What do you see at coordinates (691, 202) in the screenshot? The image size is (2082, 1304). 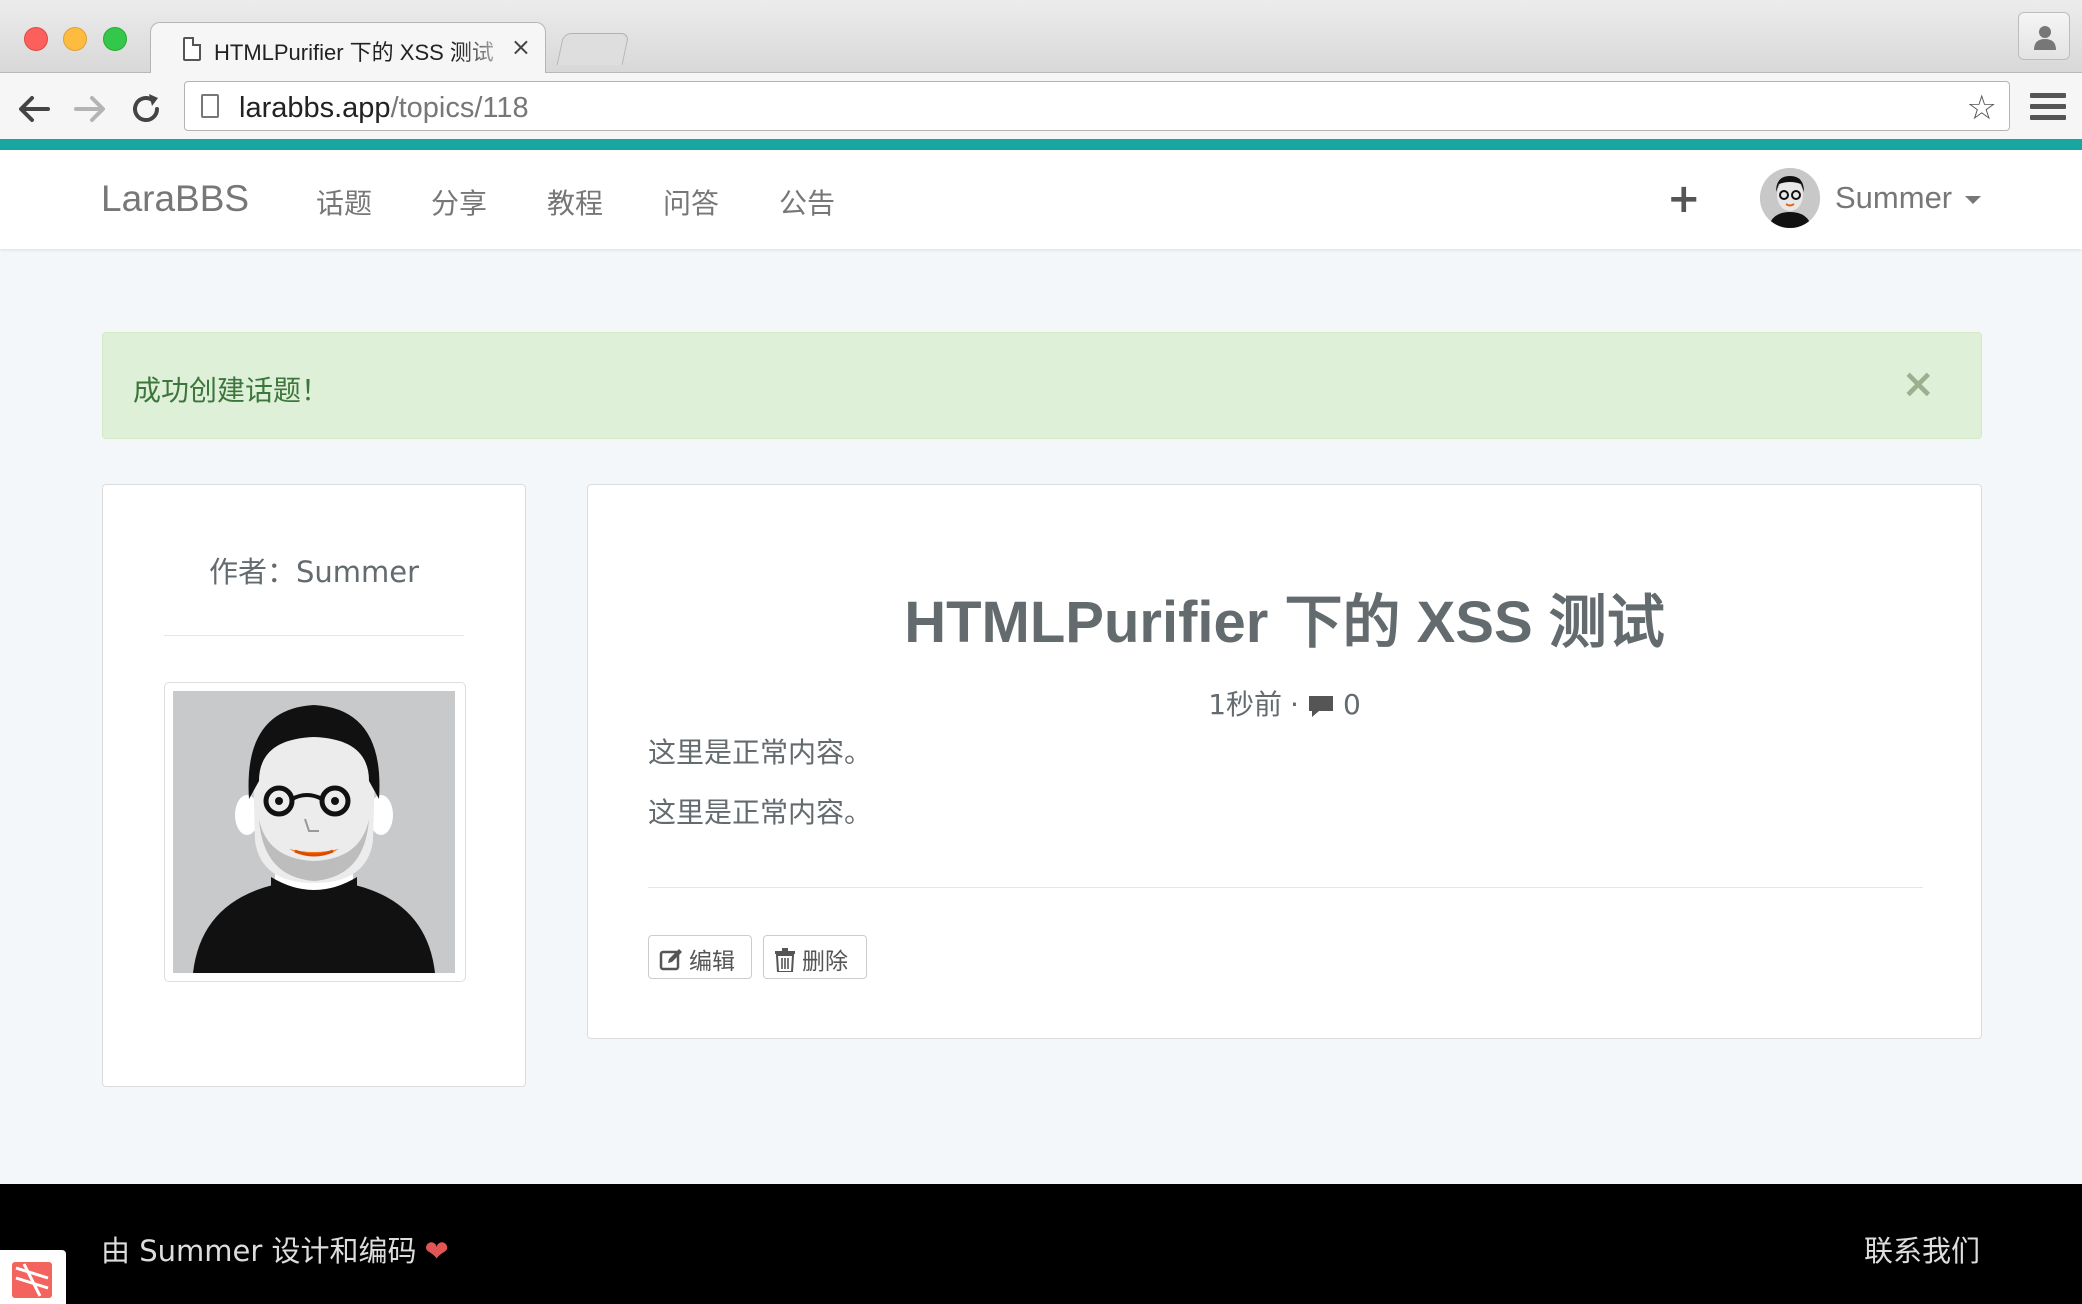 I see `nav-link-qa: 问答` at bounding box center [691, 202].